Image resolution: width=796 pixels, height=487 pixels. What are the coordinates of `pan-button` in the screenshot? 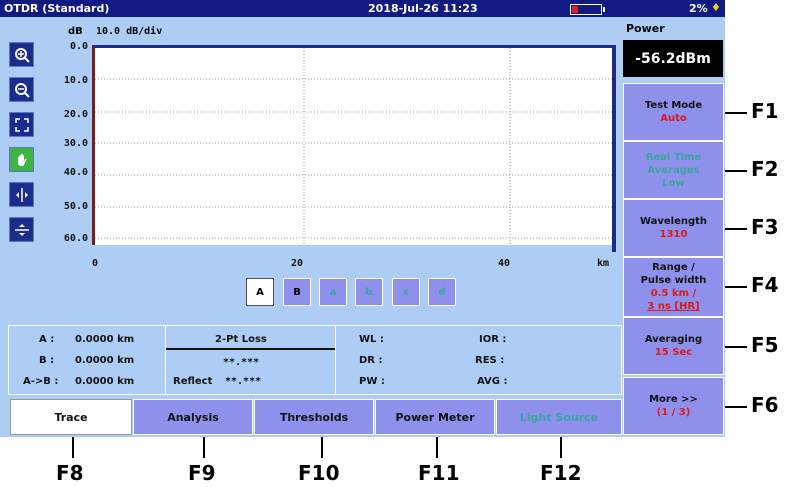 It's located at (21, 159).